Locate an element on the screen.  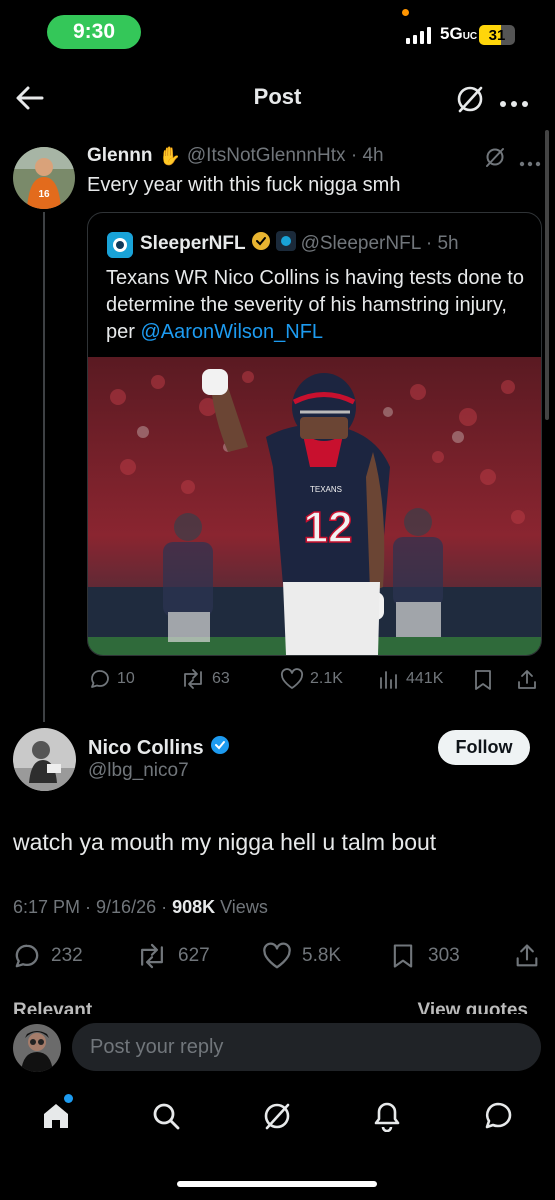
post-views-label: Views is located at coordinates (241, 907).